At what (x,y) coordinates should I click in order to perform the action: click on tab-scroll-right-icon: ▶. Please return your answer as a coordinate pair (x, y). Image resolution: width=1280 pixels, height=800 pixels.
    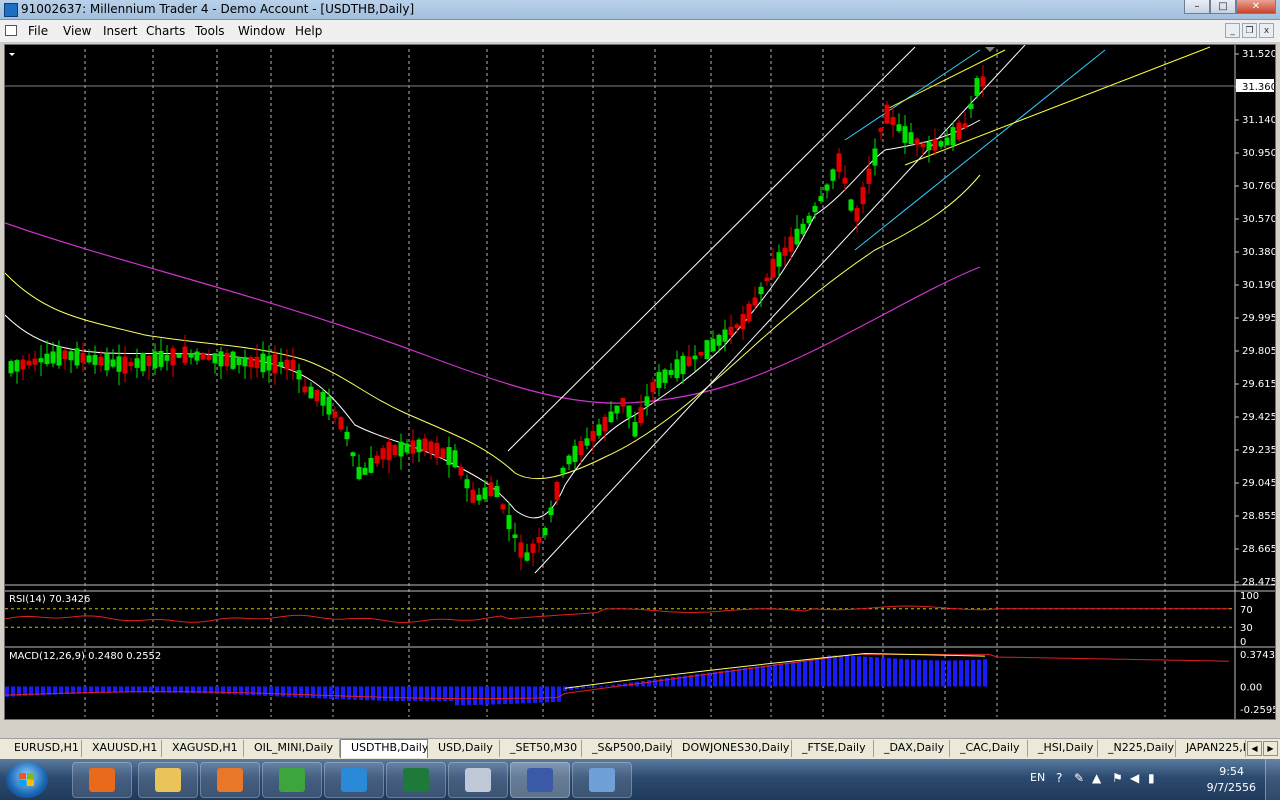
    Looking at the image, I should click on (1270, 748).